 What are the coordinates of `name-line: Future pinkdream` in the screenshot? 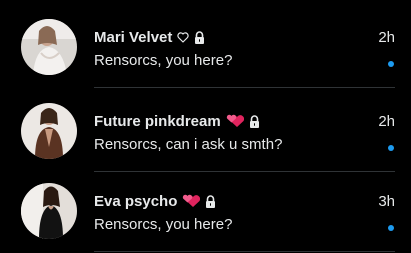 It's located at (177, 121).